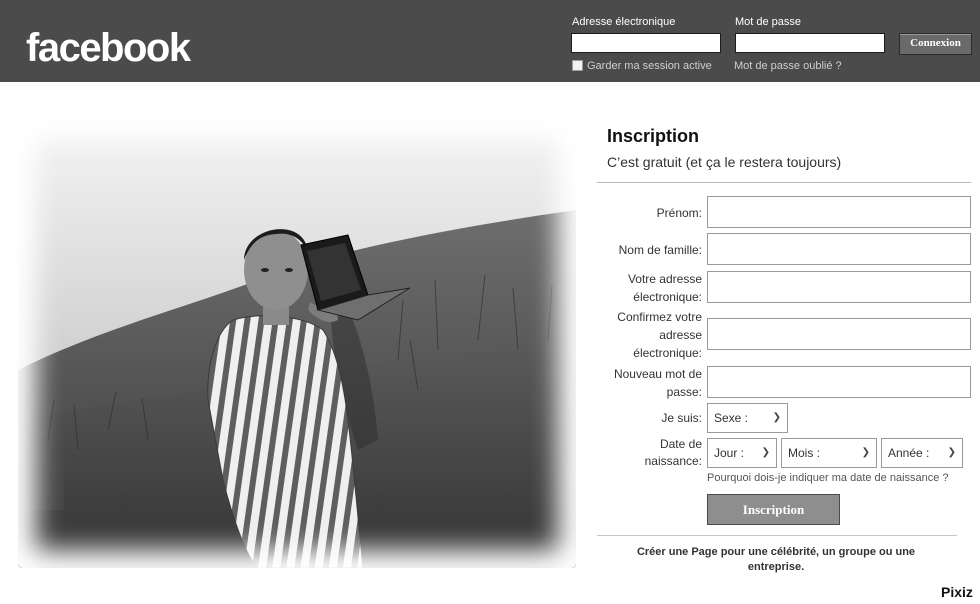 This screenshot has height=604, width=980. What do you see at coordinates (804, 453) in the screenshot?
I see `birth-month-value: Mois :` at bounding box center [804, 453].